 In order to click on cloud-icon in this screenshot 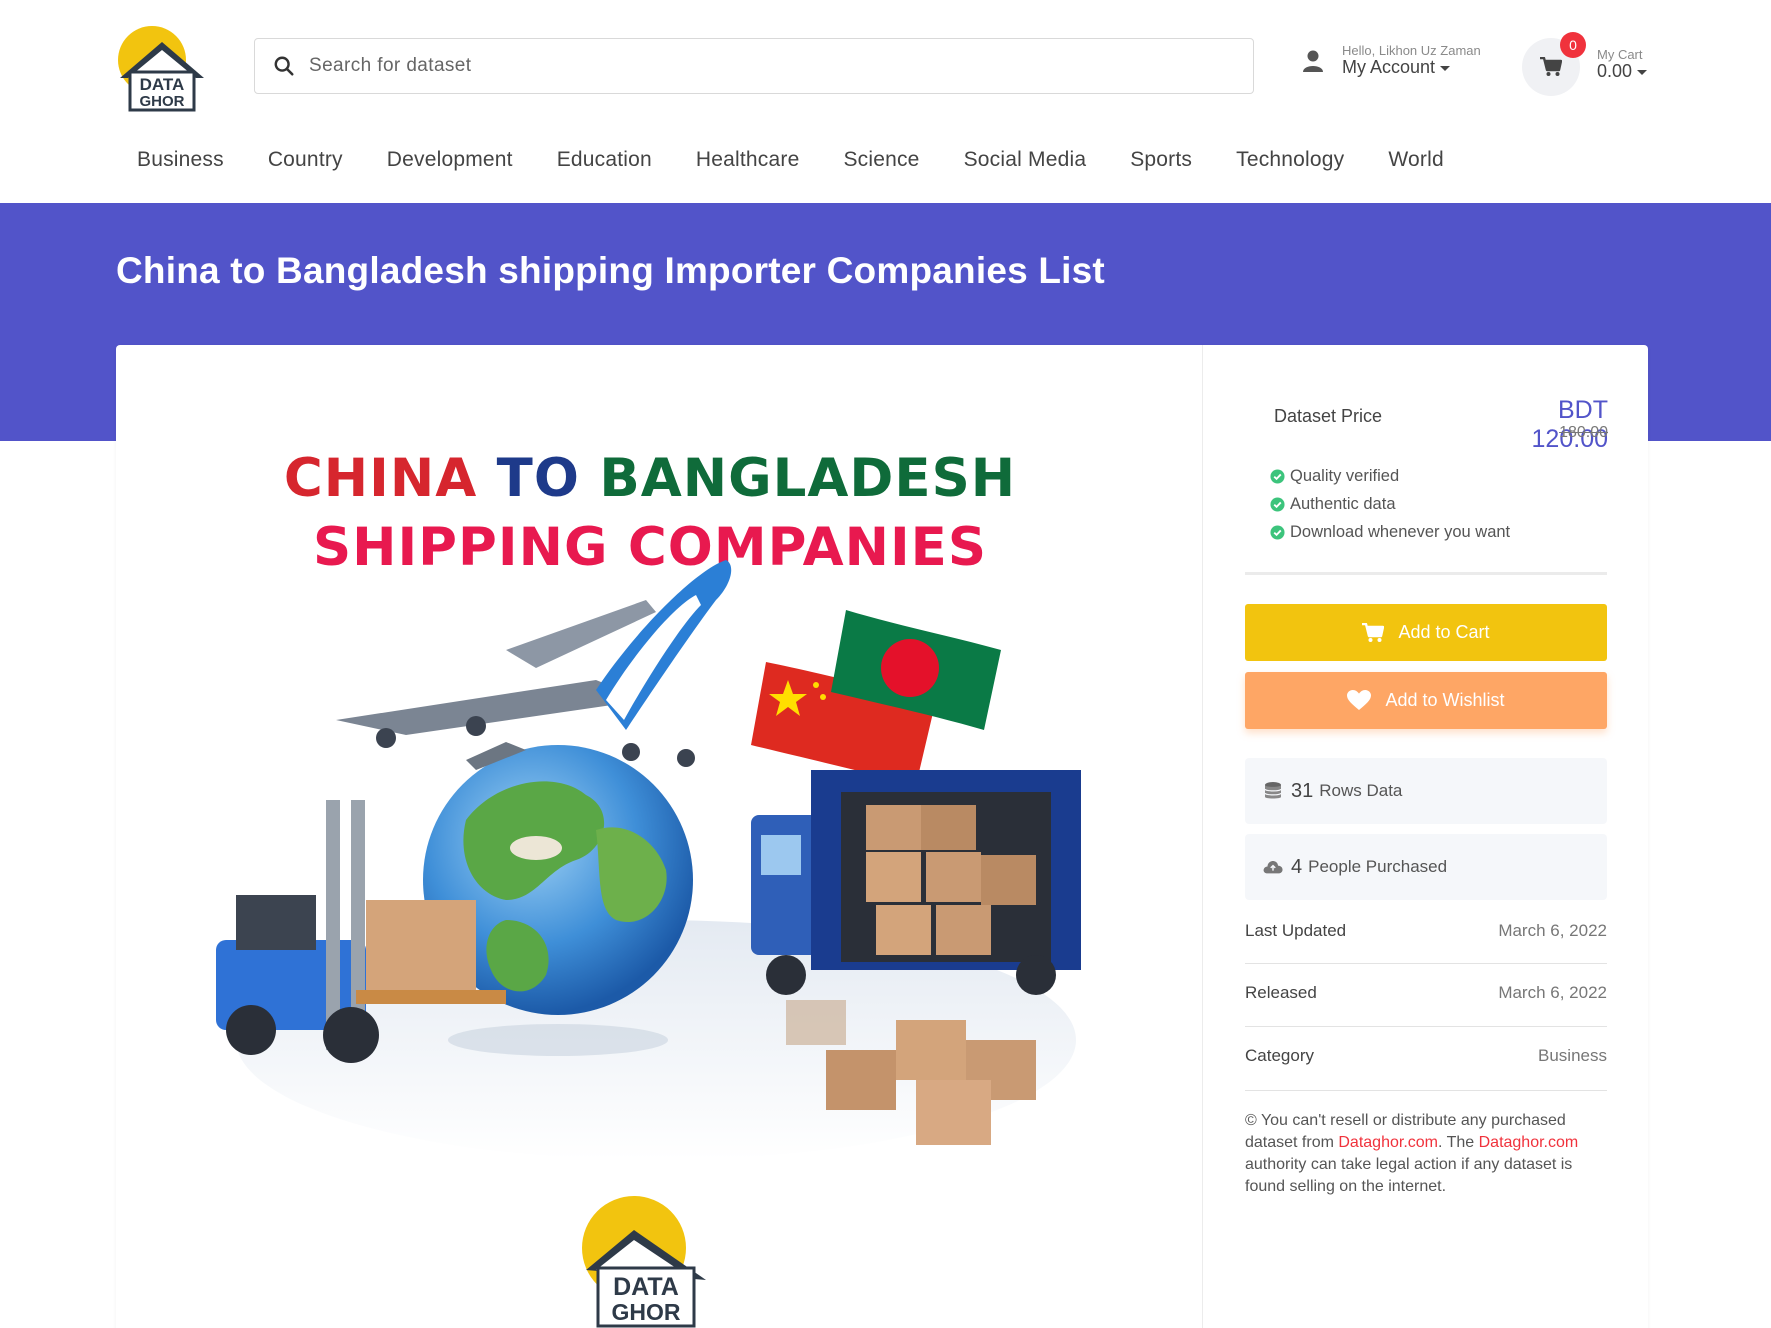, I will do `click(1273, 867)`.